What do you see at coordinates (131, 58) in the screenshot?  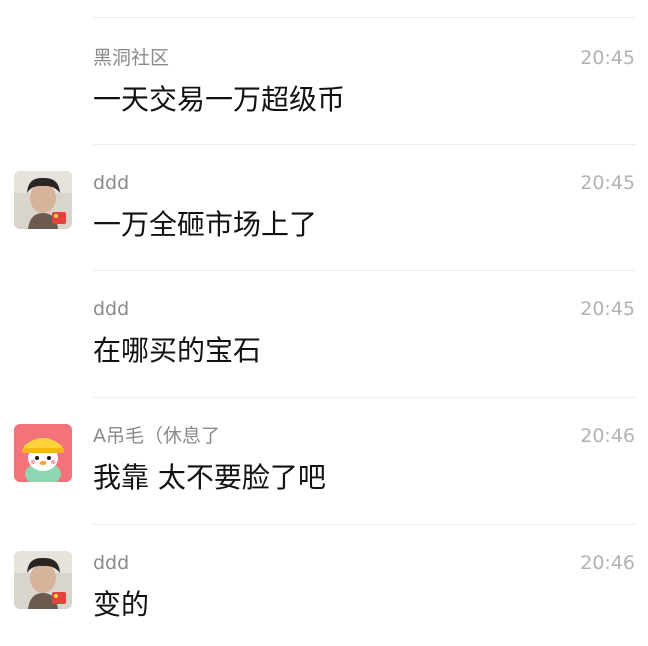 I see `sender-name: 黑洞社区` at bounding box center [131, 58].